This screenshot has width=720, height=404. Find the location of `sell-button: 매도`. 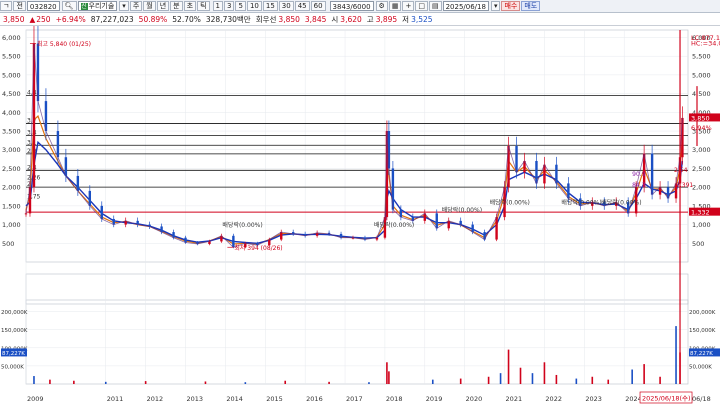

sell-button: 매도 is located at coordinates (531, 6).